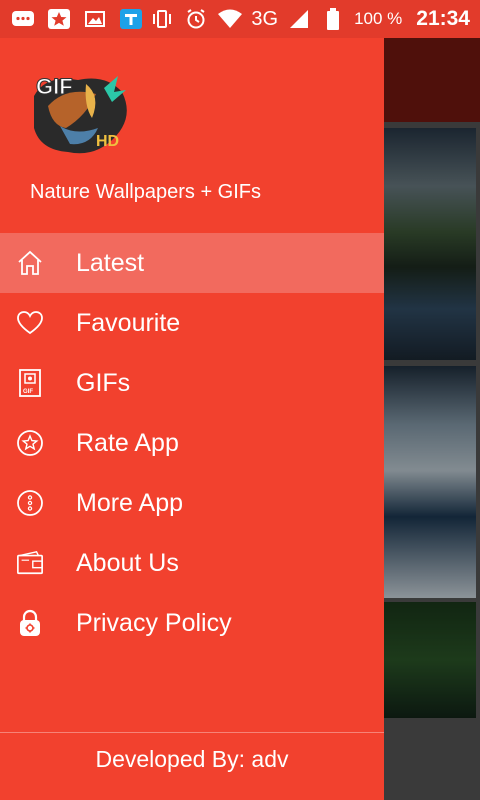 This screenshot has height=800, width=480. What do you see at coordinates (107, 141) in the screenshot?
I see `logo-text-hd: HD` at bounding box center [107, 141].